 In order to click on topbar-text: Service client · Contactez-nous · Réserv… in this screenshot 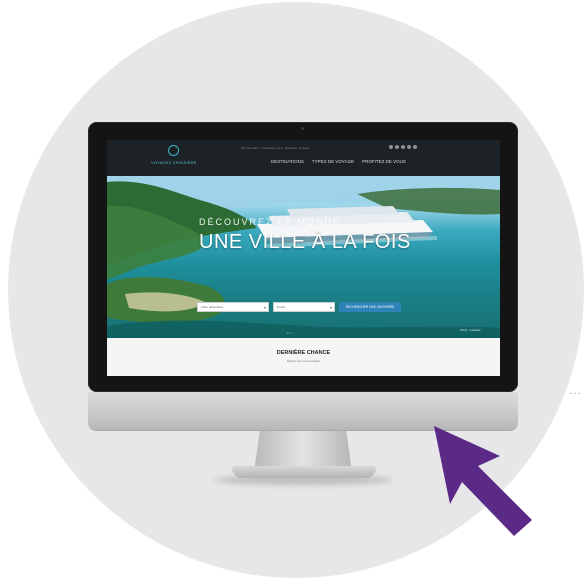, I will do `click(275, 148)`.